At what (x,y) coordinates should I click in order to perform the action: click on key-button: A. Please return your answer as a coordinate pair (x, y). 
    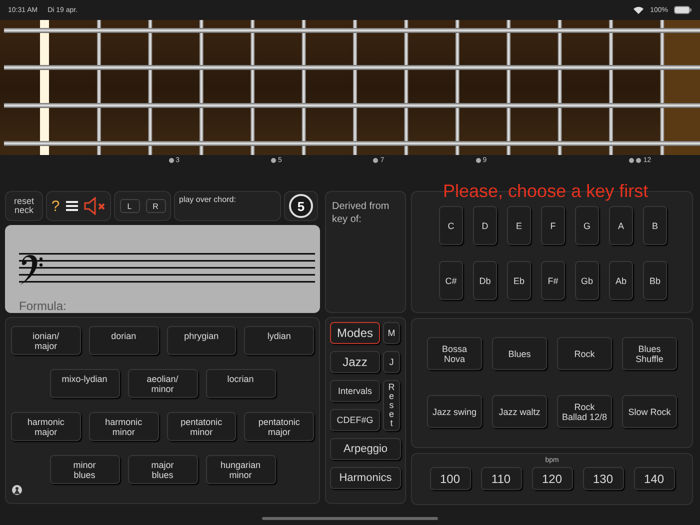
    Looking at the image, I should click on (621, 225).